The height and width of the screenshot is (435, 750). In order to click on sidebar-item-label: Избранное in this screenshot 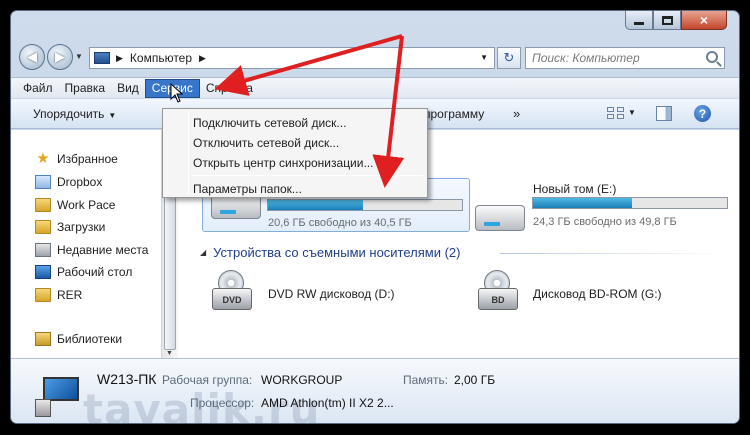, I will do `click(87, 159)`.